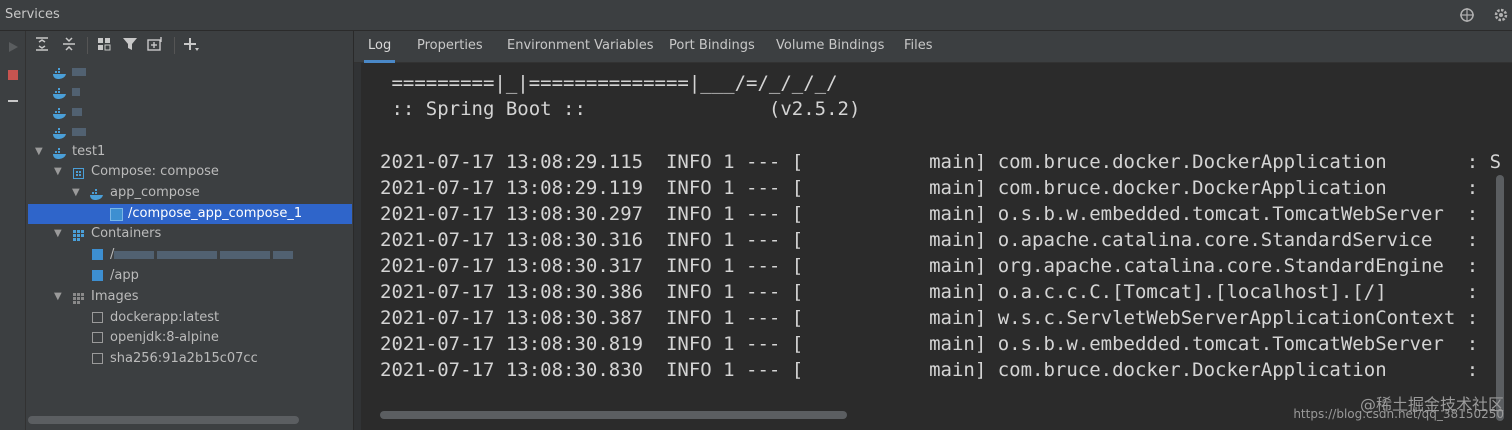  What do you see at coordinates (450, 47) in the screenshot?
I see `tab-properties: Properties` at bounding box center [450, 47].